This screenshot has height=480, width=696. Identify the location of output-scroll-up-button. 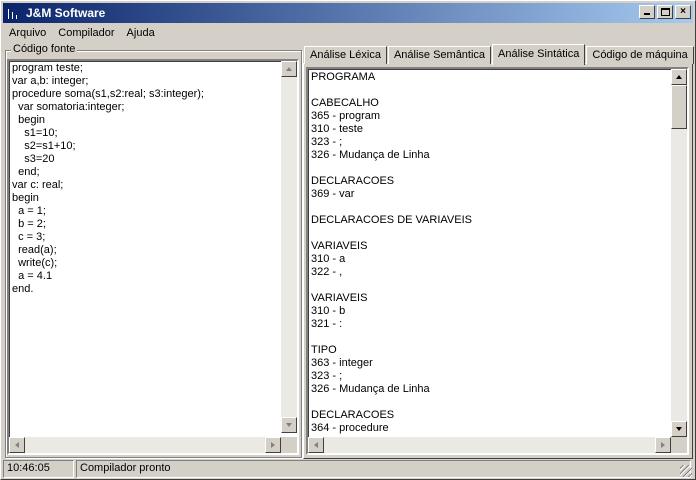
(679, 77).